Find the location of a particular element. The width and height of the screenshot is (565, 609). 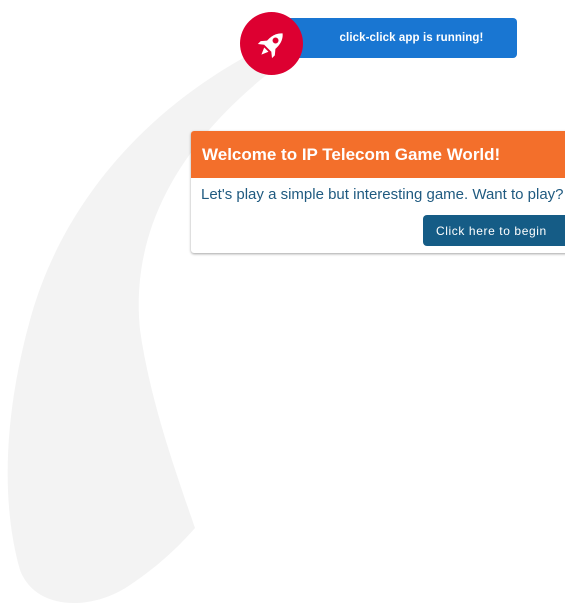

app-status-banner: click-click app is running! is located at coordinates (401, 38).